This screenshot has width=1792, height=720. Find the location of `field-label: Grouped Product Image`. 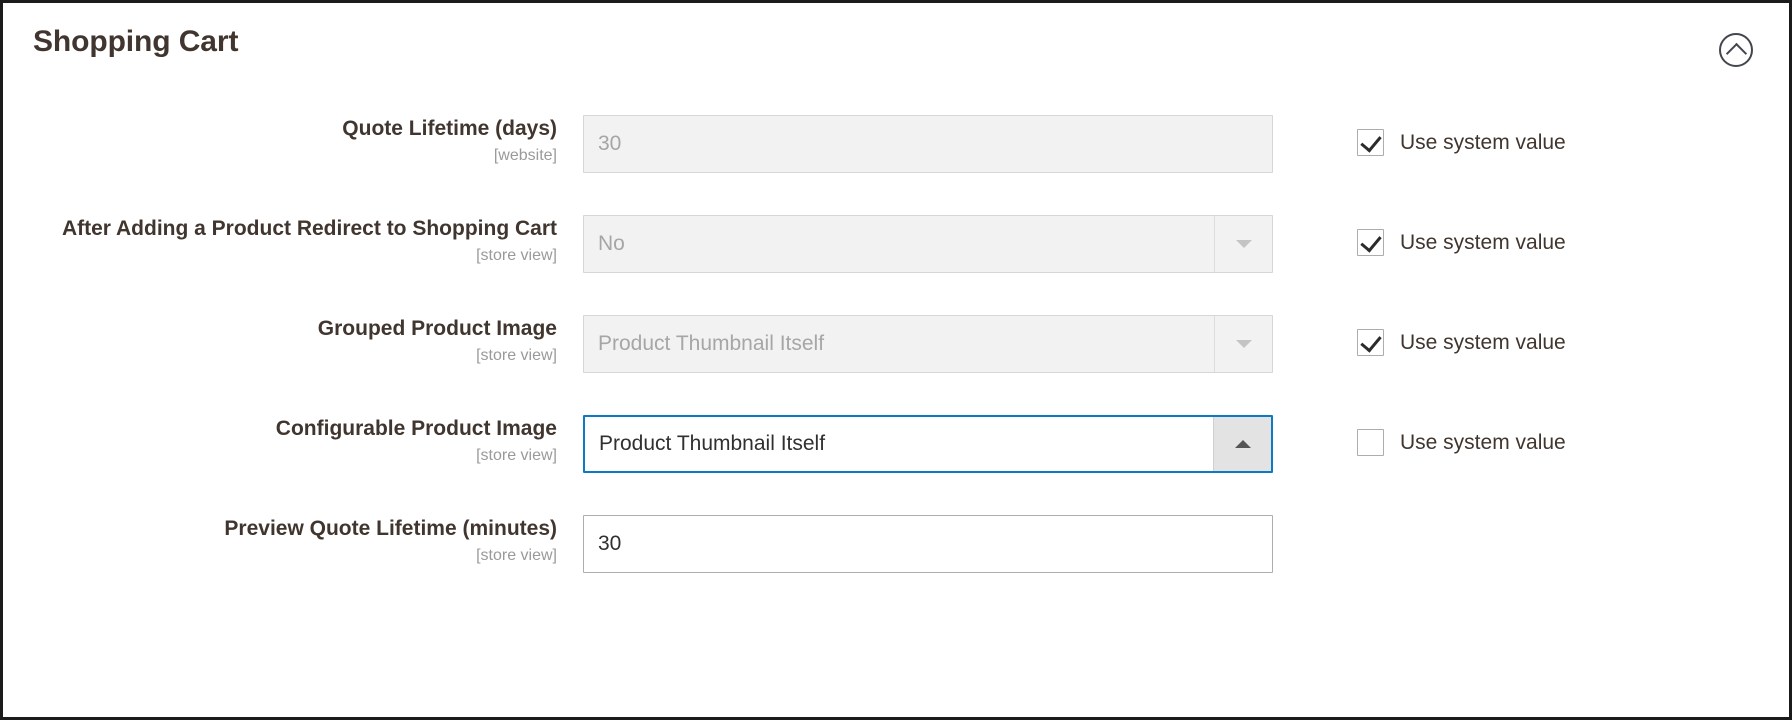

field-label: Grouped Product Image is located at coordinates (437, 328).